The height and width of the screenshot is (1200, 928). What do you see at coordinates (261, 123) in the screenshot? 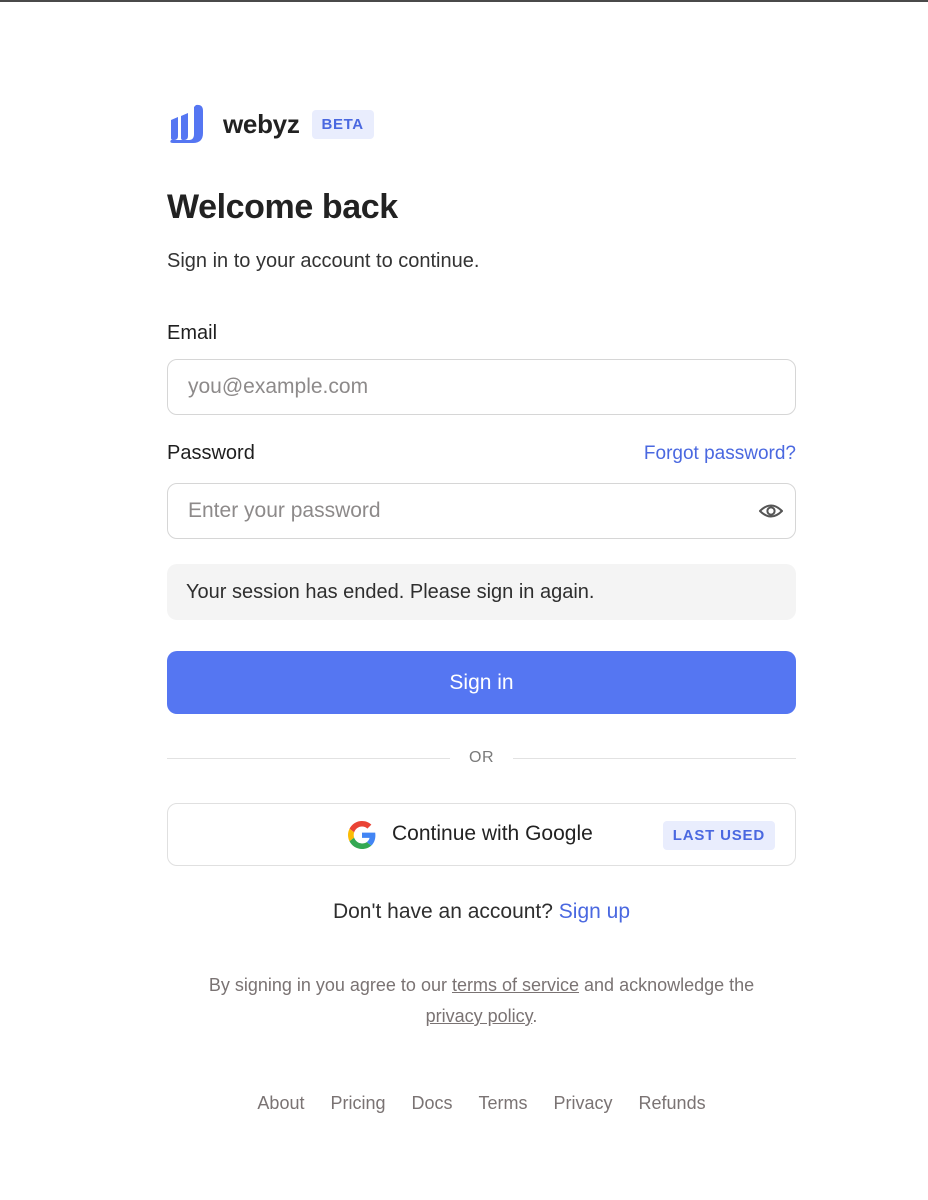
I see `brand-name: webyz` at bounding box center [261, 123].